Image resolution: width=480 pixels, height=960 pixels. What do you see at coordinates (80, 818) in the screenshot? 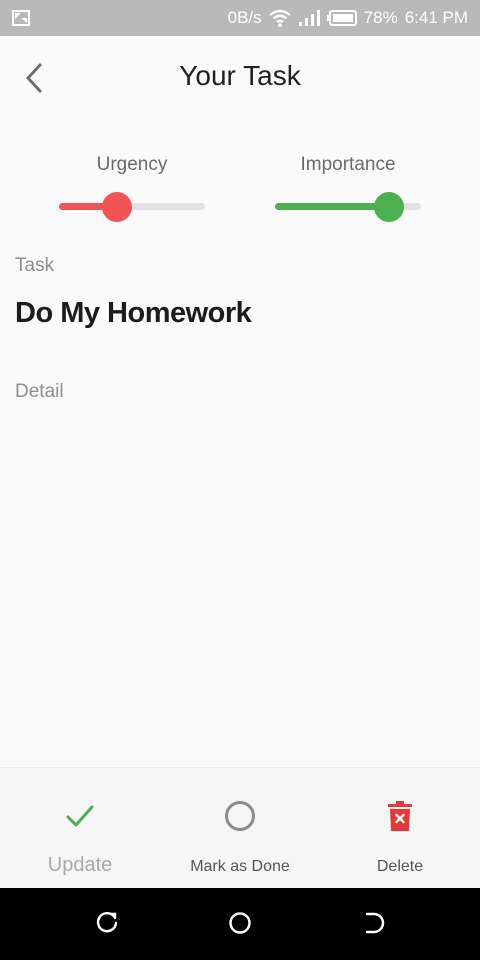
I see `check-icon` at bounding box center [80, 818].